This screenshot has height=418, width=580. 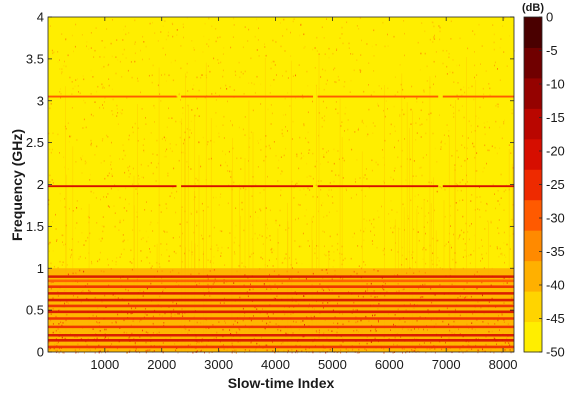 I want to click on colorbar-segment, so click(x=533, y=63).